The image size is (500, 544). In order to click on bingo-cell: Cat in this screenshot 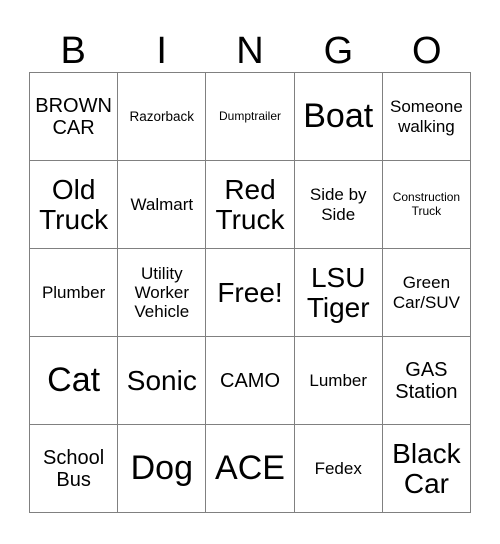, I will do `click(74, 381)`.